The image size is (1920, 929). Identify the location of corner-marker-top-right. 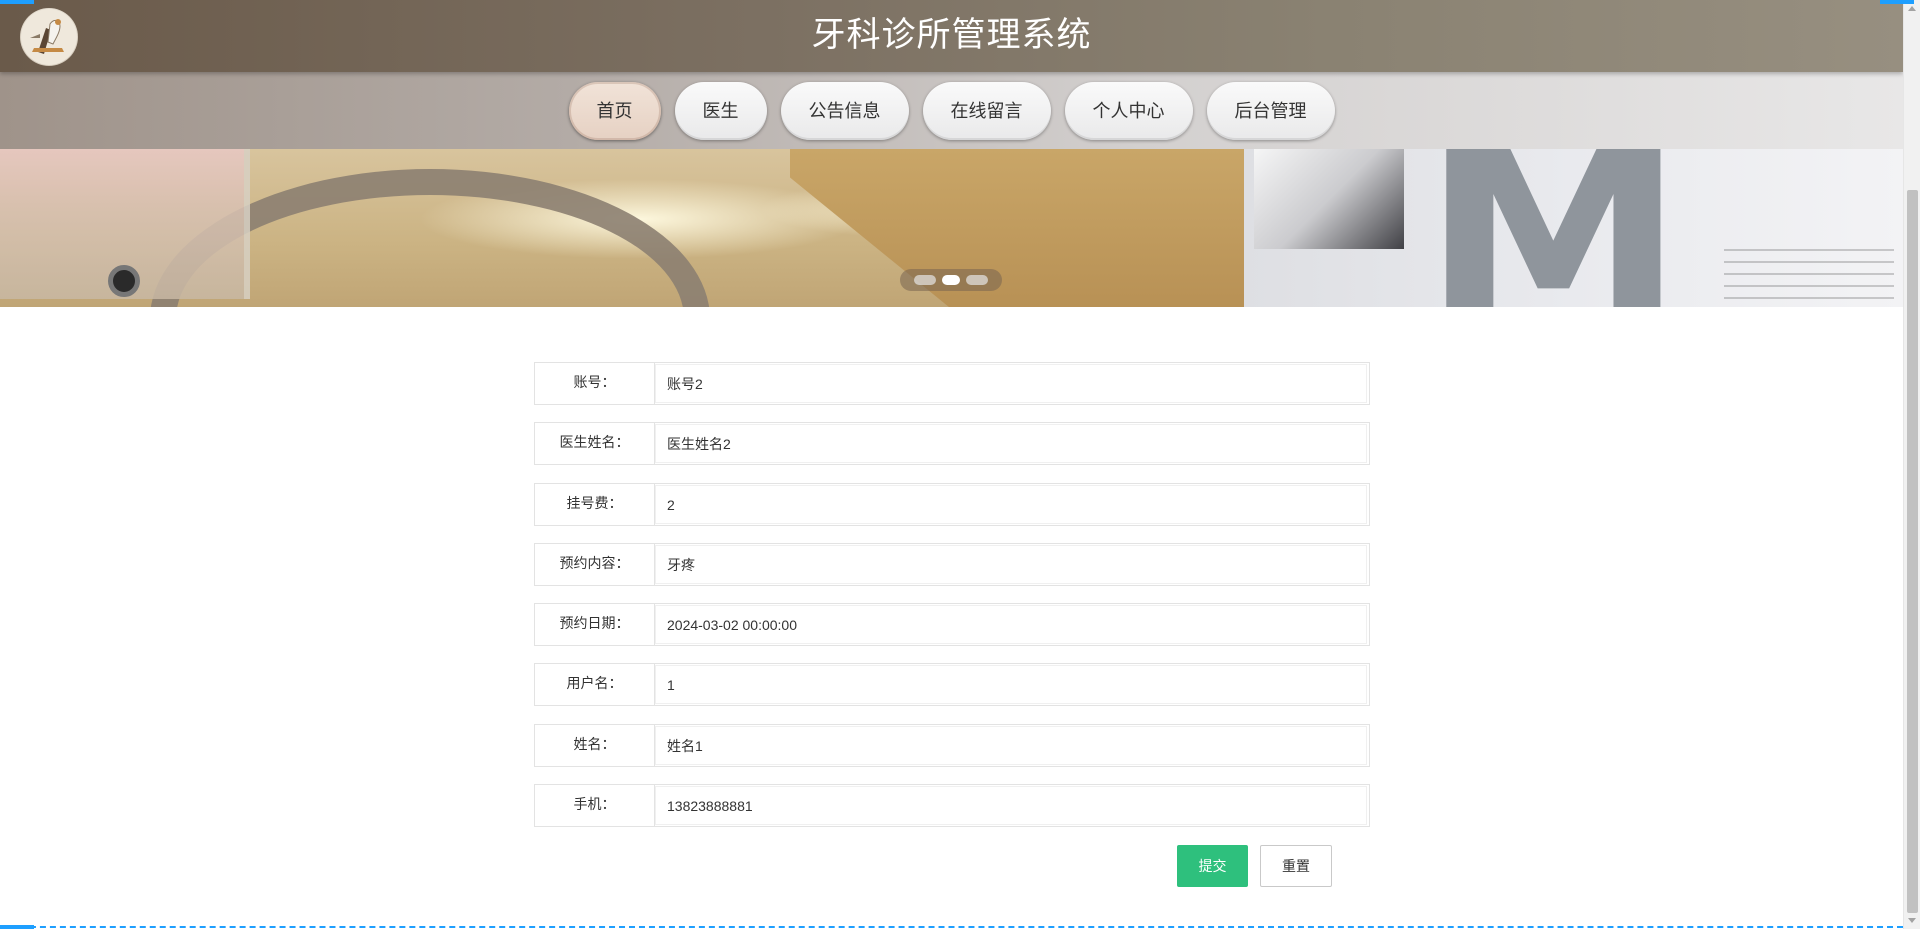
(1897, 2).